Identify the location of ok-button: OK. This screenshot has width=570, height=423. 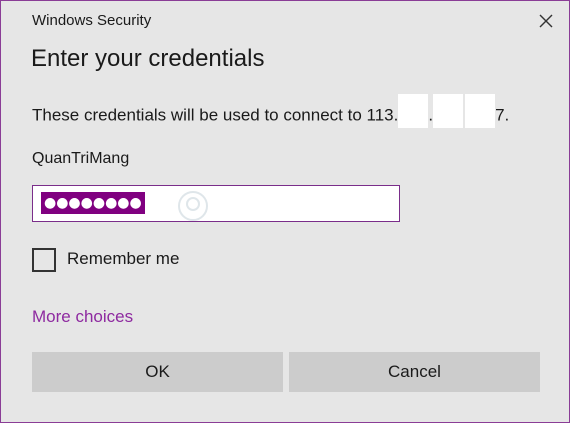
(157, 372).